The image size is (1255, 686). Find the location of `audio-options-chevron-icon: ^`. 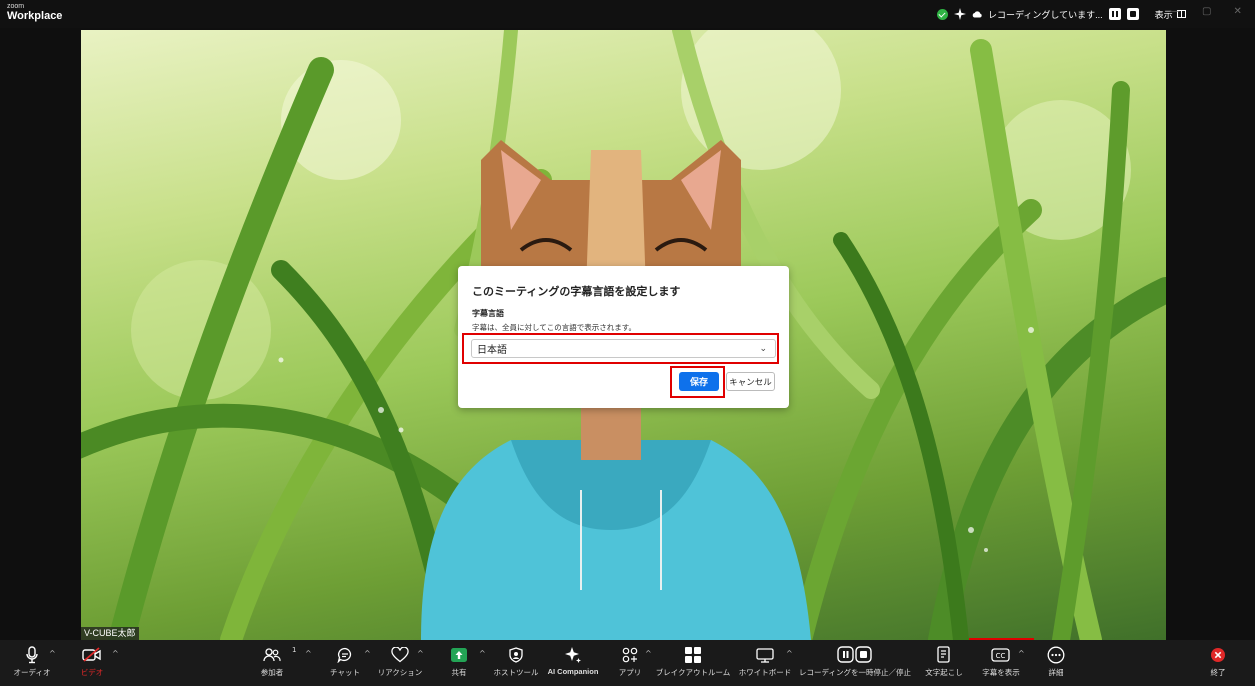

audio-options-chevron-icon: ^ is located at coordinates (52, 653).